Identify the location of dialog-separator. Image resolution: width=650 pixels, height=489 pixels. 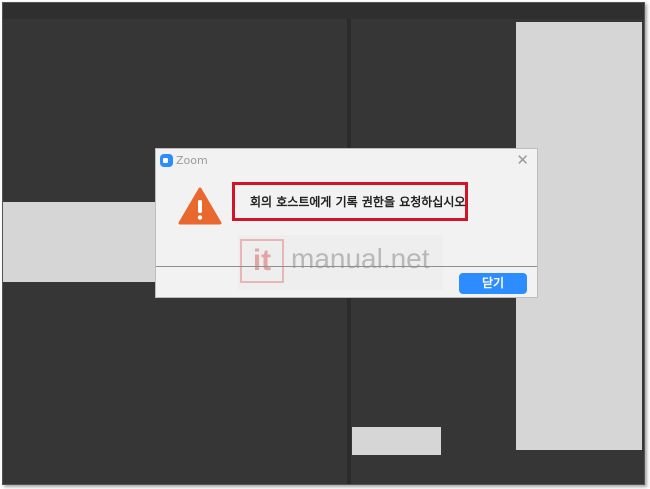
(346, 266).